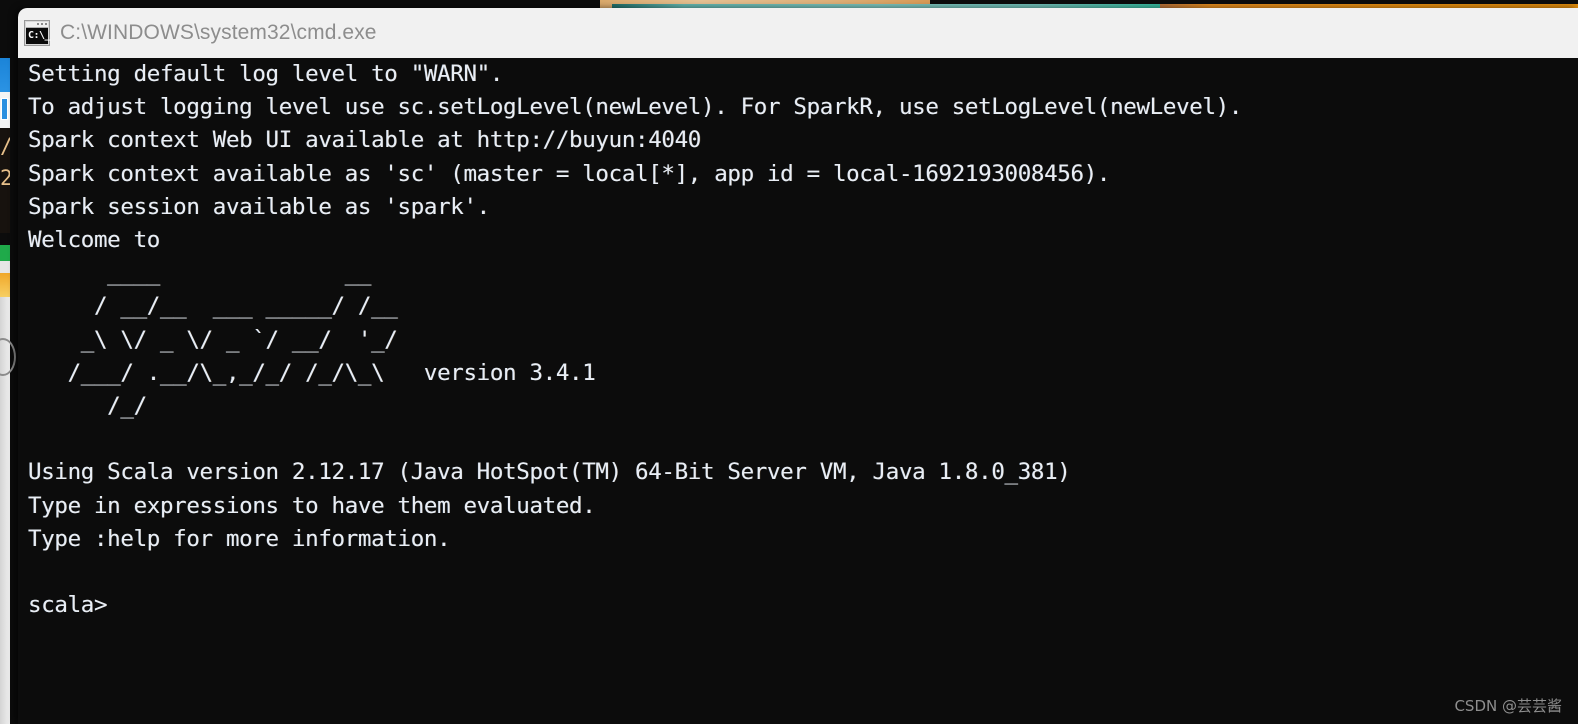 Image resolution: width=1578 pixels, height=724 pixels. What do you see at coordinates (5, 110) in the screenshot?
I see `background-sliver-white` at bounding box center [5, 110].